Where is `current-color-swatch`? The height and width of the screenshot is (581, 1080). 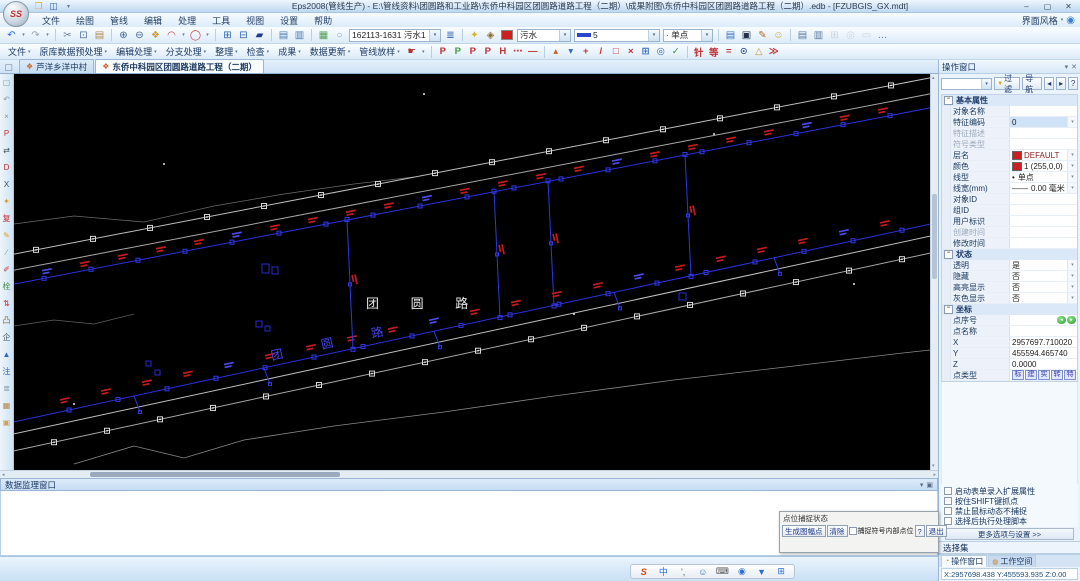
current-color-swatch is located at coordinates (507, 35).